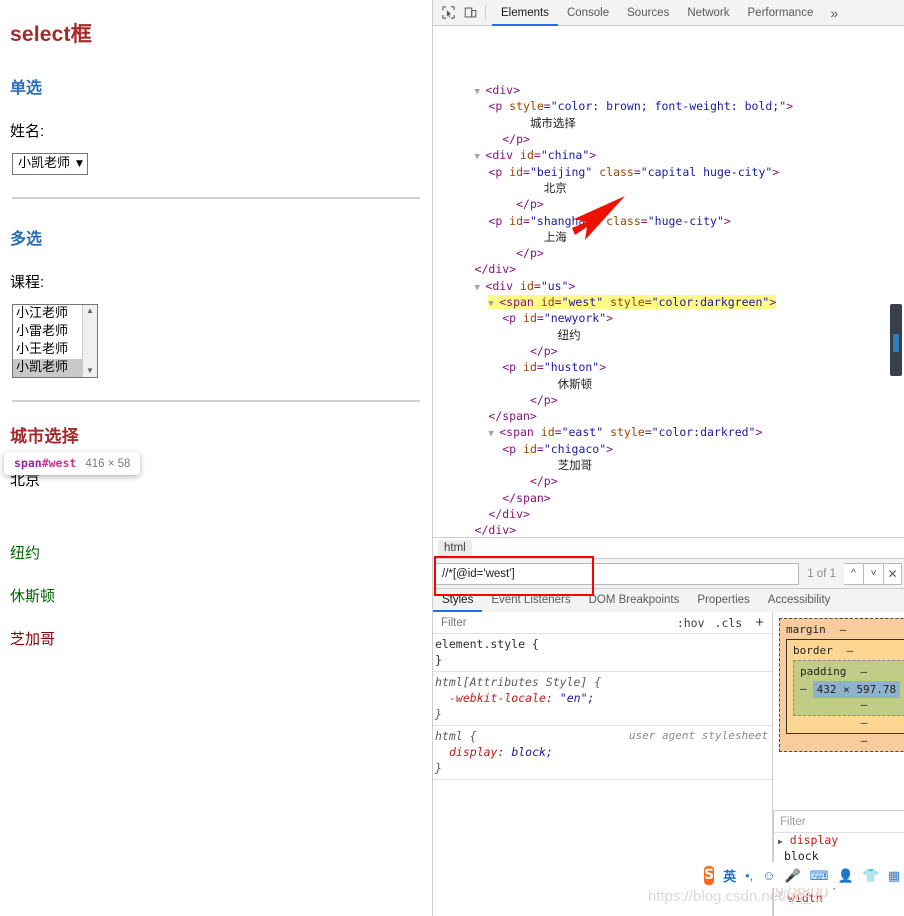  Describe the element at coordinates (668, 449) in the screenshot. I see `dom-node-line: <p id="chigaco">` at that location.